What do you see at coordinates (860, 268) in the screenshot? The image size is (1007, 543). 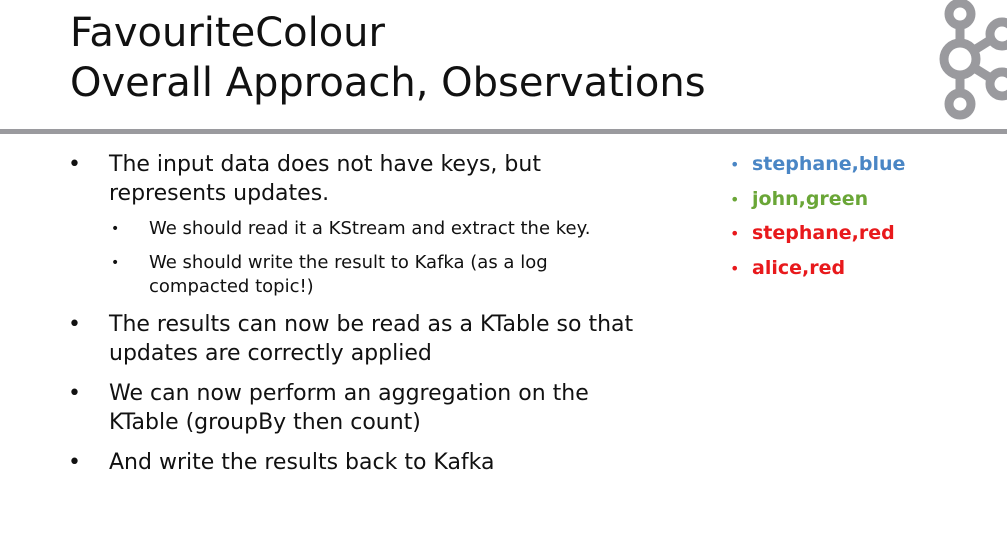 I see `example-record: • alice,red` at bounding box center [860, 268].